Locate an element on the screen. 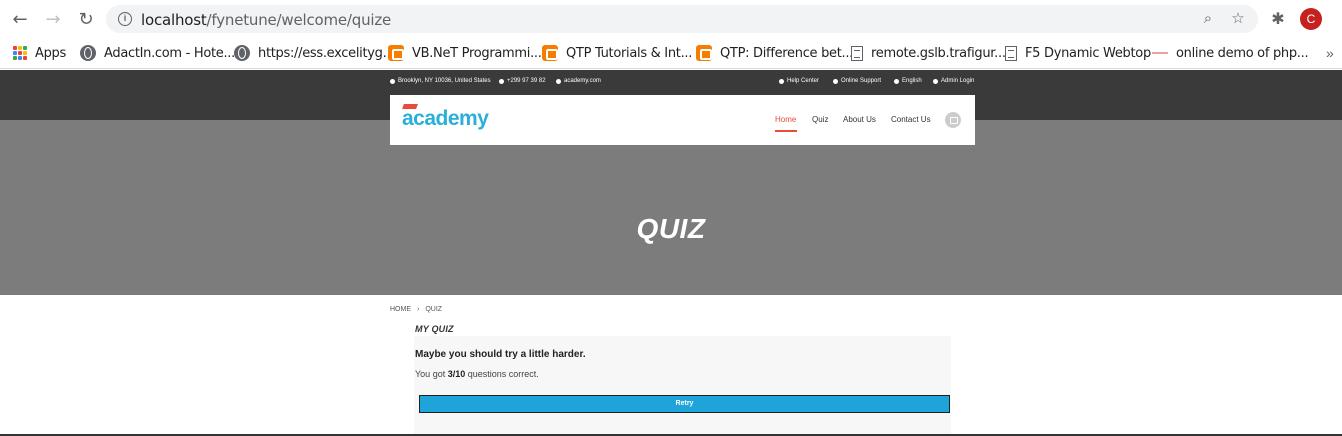  breadcrumb: HOME › QUIZ is located at coordinates (416, 309).